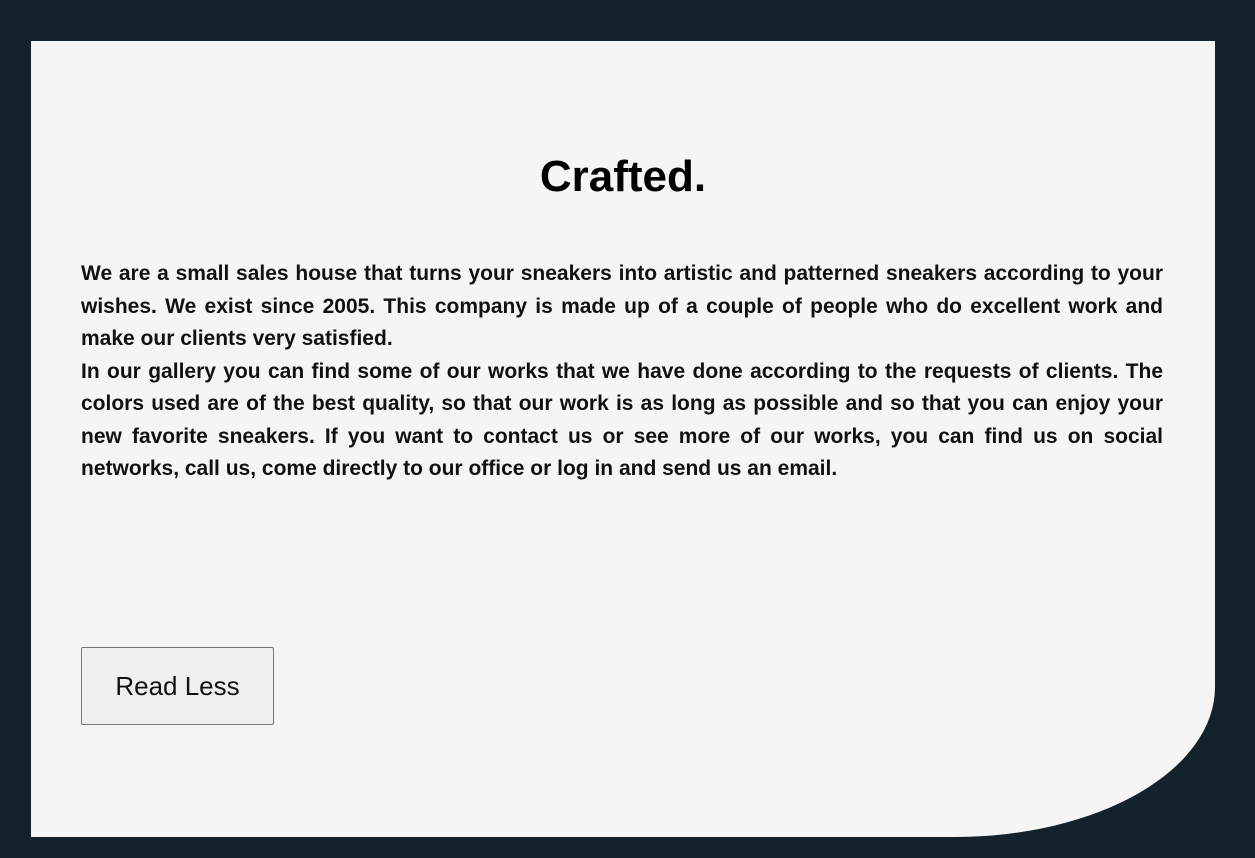  Describe the element at coordinates (177, 686) in the screenshot. I see `read-less-button: Read Less` at that location.